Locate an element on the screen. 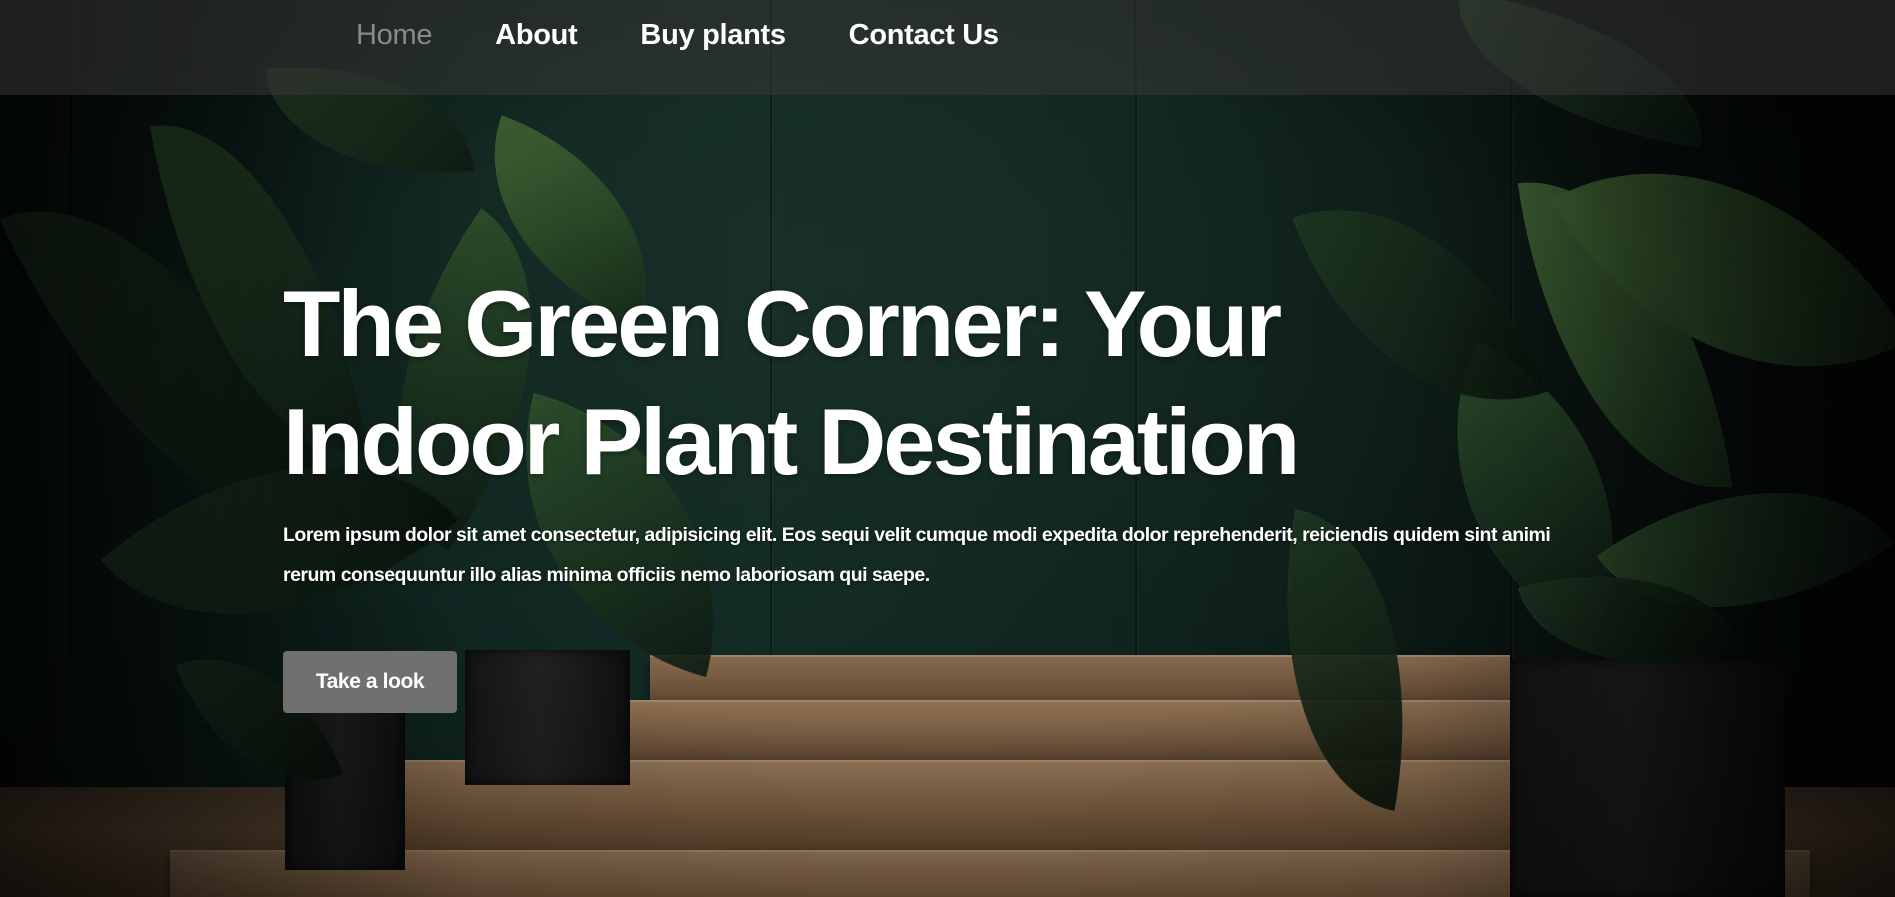  take-a-look-button: Take a look is located at coordinates (370, 682).